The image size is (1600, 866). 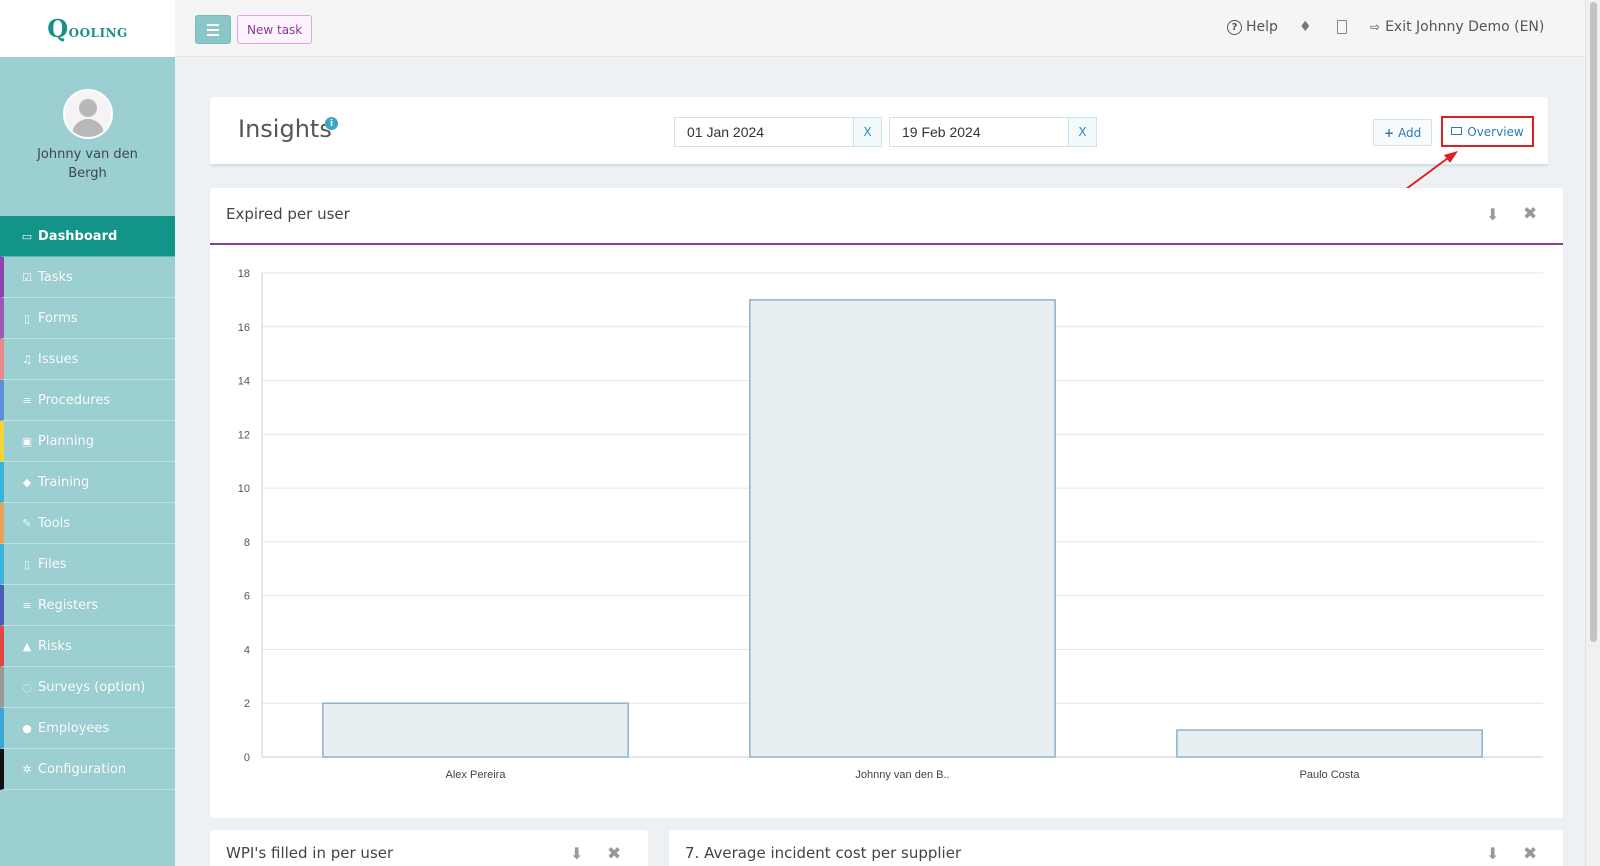 What do you see at coordinates (902, 775) in the screenshot?
I see `x-tick-label: Johnny van den B..` at bounding box center [902, 775].